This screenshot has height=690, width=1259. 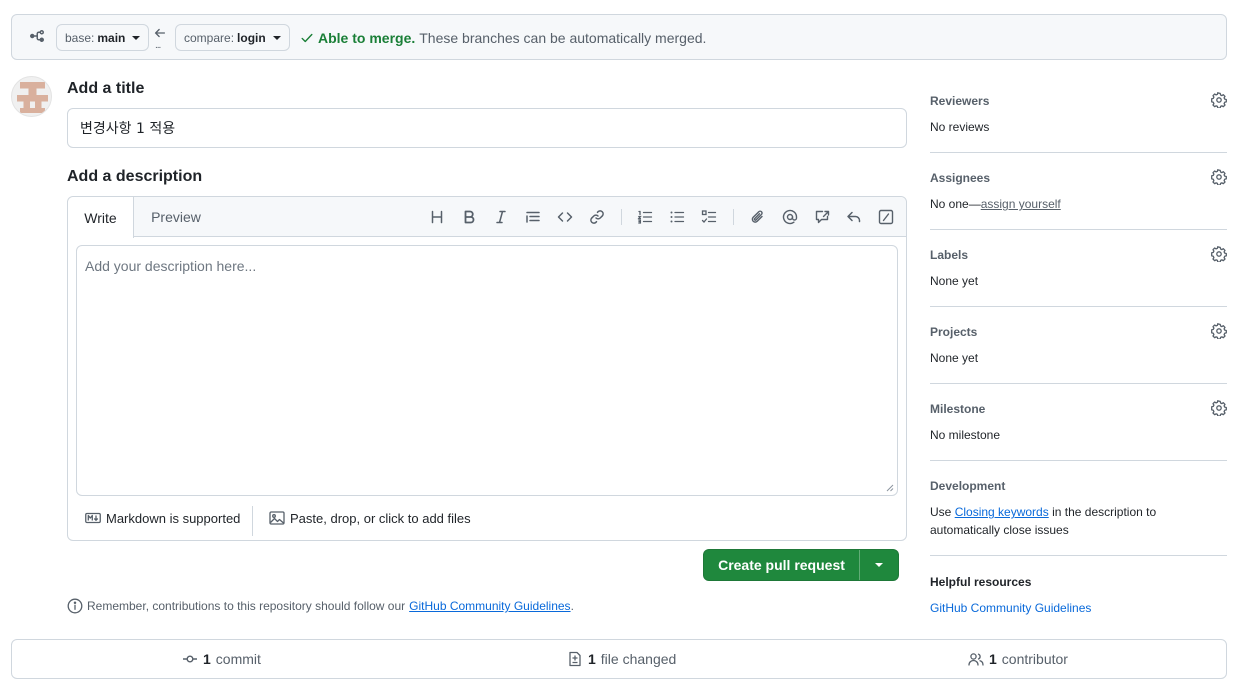 What do you see at coordinates (469, 217) in the screenshot?
I see `bold-icon` at bounding box center [469, 217].